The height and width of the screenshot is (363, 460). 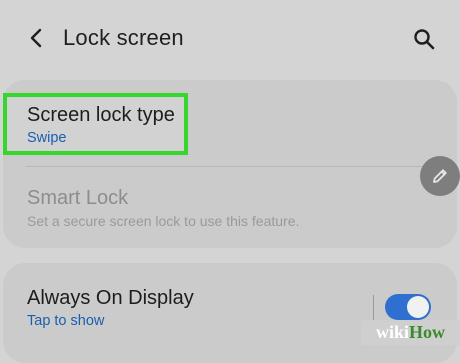 I want to click on edit-button, so click(x=440, y=176).